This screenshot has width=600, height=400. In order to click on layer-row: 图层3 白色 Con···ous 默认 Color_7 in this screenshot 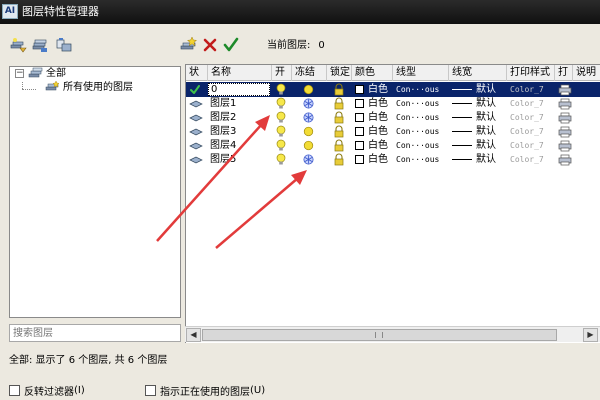, I will do `click(393, 131)`.